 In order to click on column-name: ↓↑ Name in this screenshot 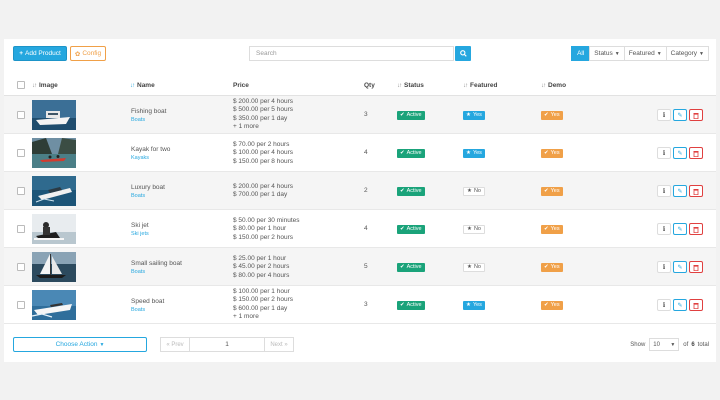, I will do `click(142, 85)`.